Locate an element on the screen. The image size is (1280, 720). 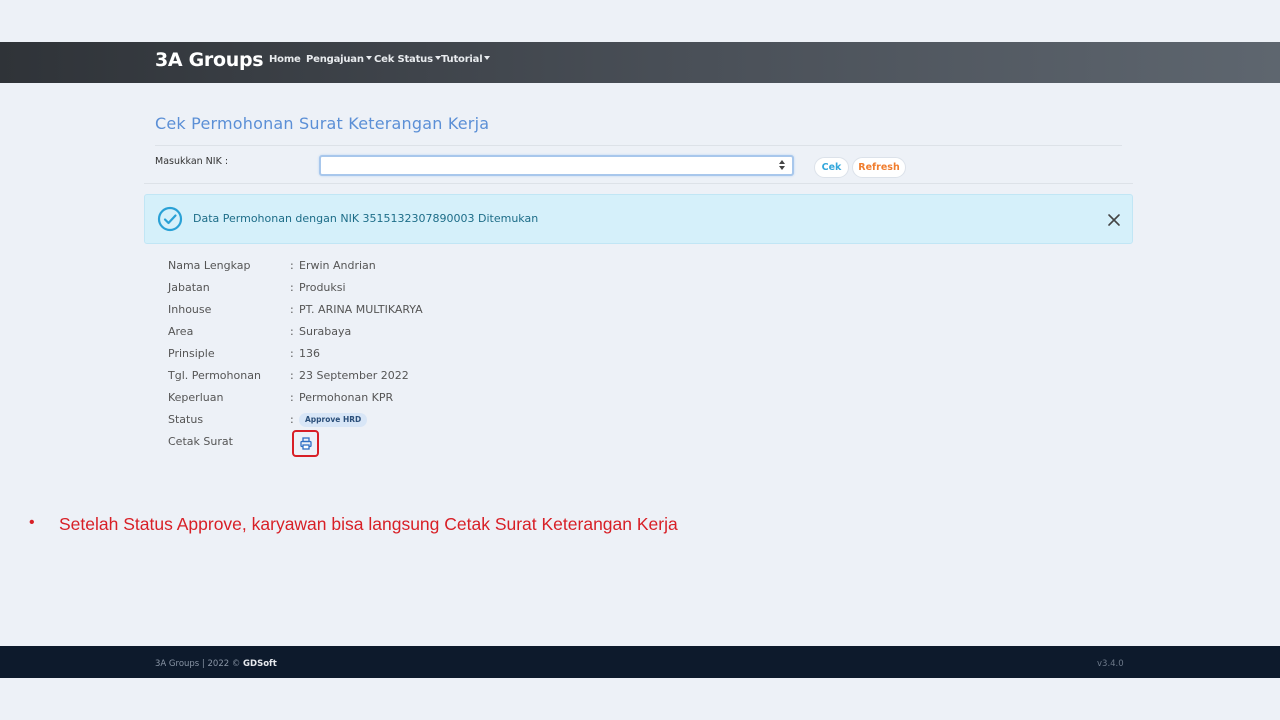
nav-home-label: Home is located at coordinates (285, 59).